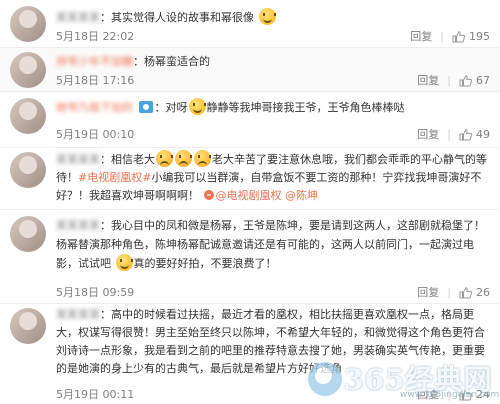 The image size is (500, 404). What do you see at coordinates (95, 292) in the screenshot?
I see `comment-time: 5月18日 09:59` at bounding box center [95, 292].